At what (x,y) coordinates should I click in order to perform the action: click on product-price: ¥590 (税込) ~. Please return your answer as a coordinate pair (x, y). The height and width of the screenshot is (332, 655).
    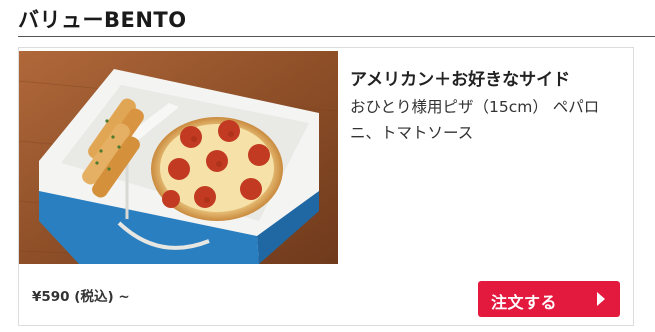
    Looking at the image, I should click on (81, 297).